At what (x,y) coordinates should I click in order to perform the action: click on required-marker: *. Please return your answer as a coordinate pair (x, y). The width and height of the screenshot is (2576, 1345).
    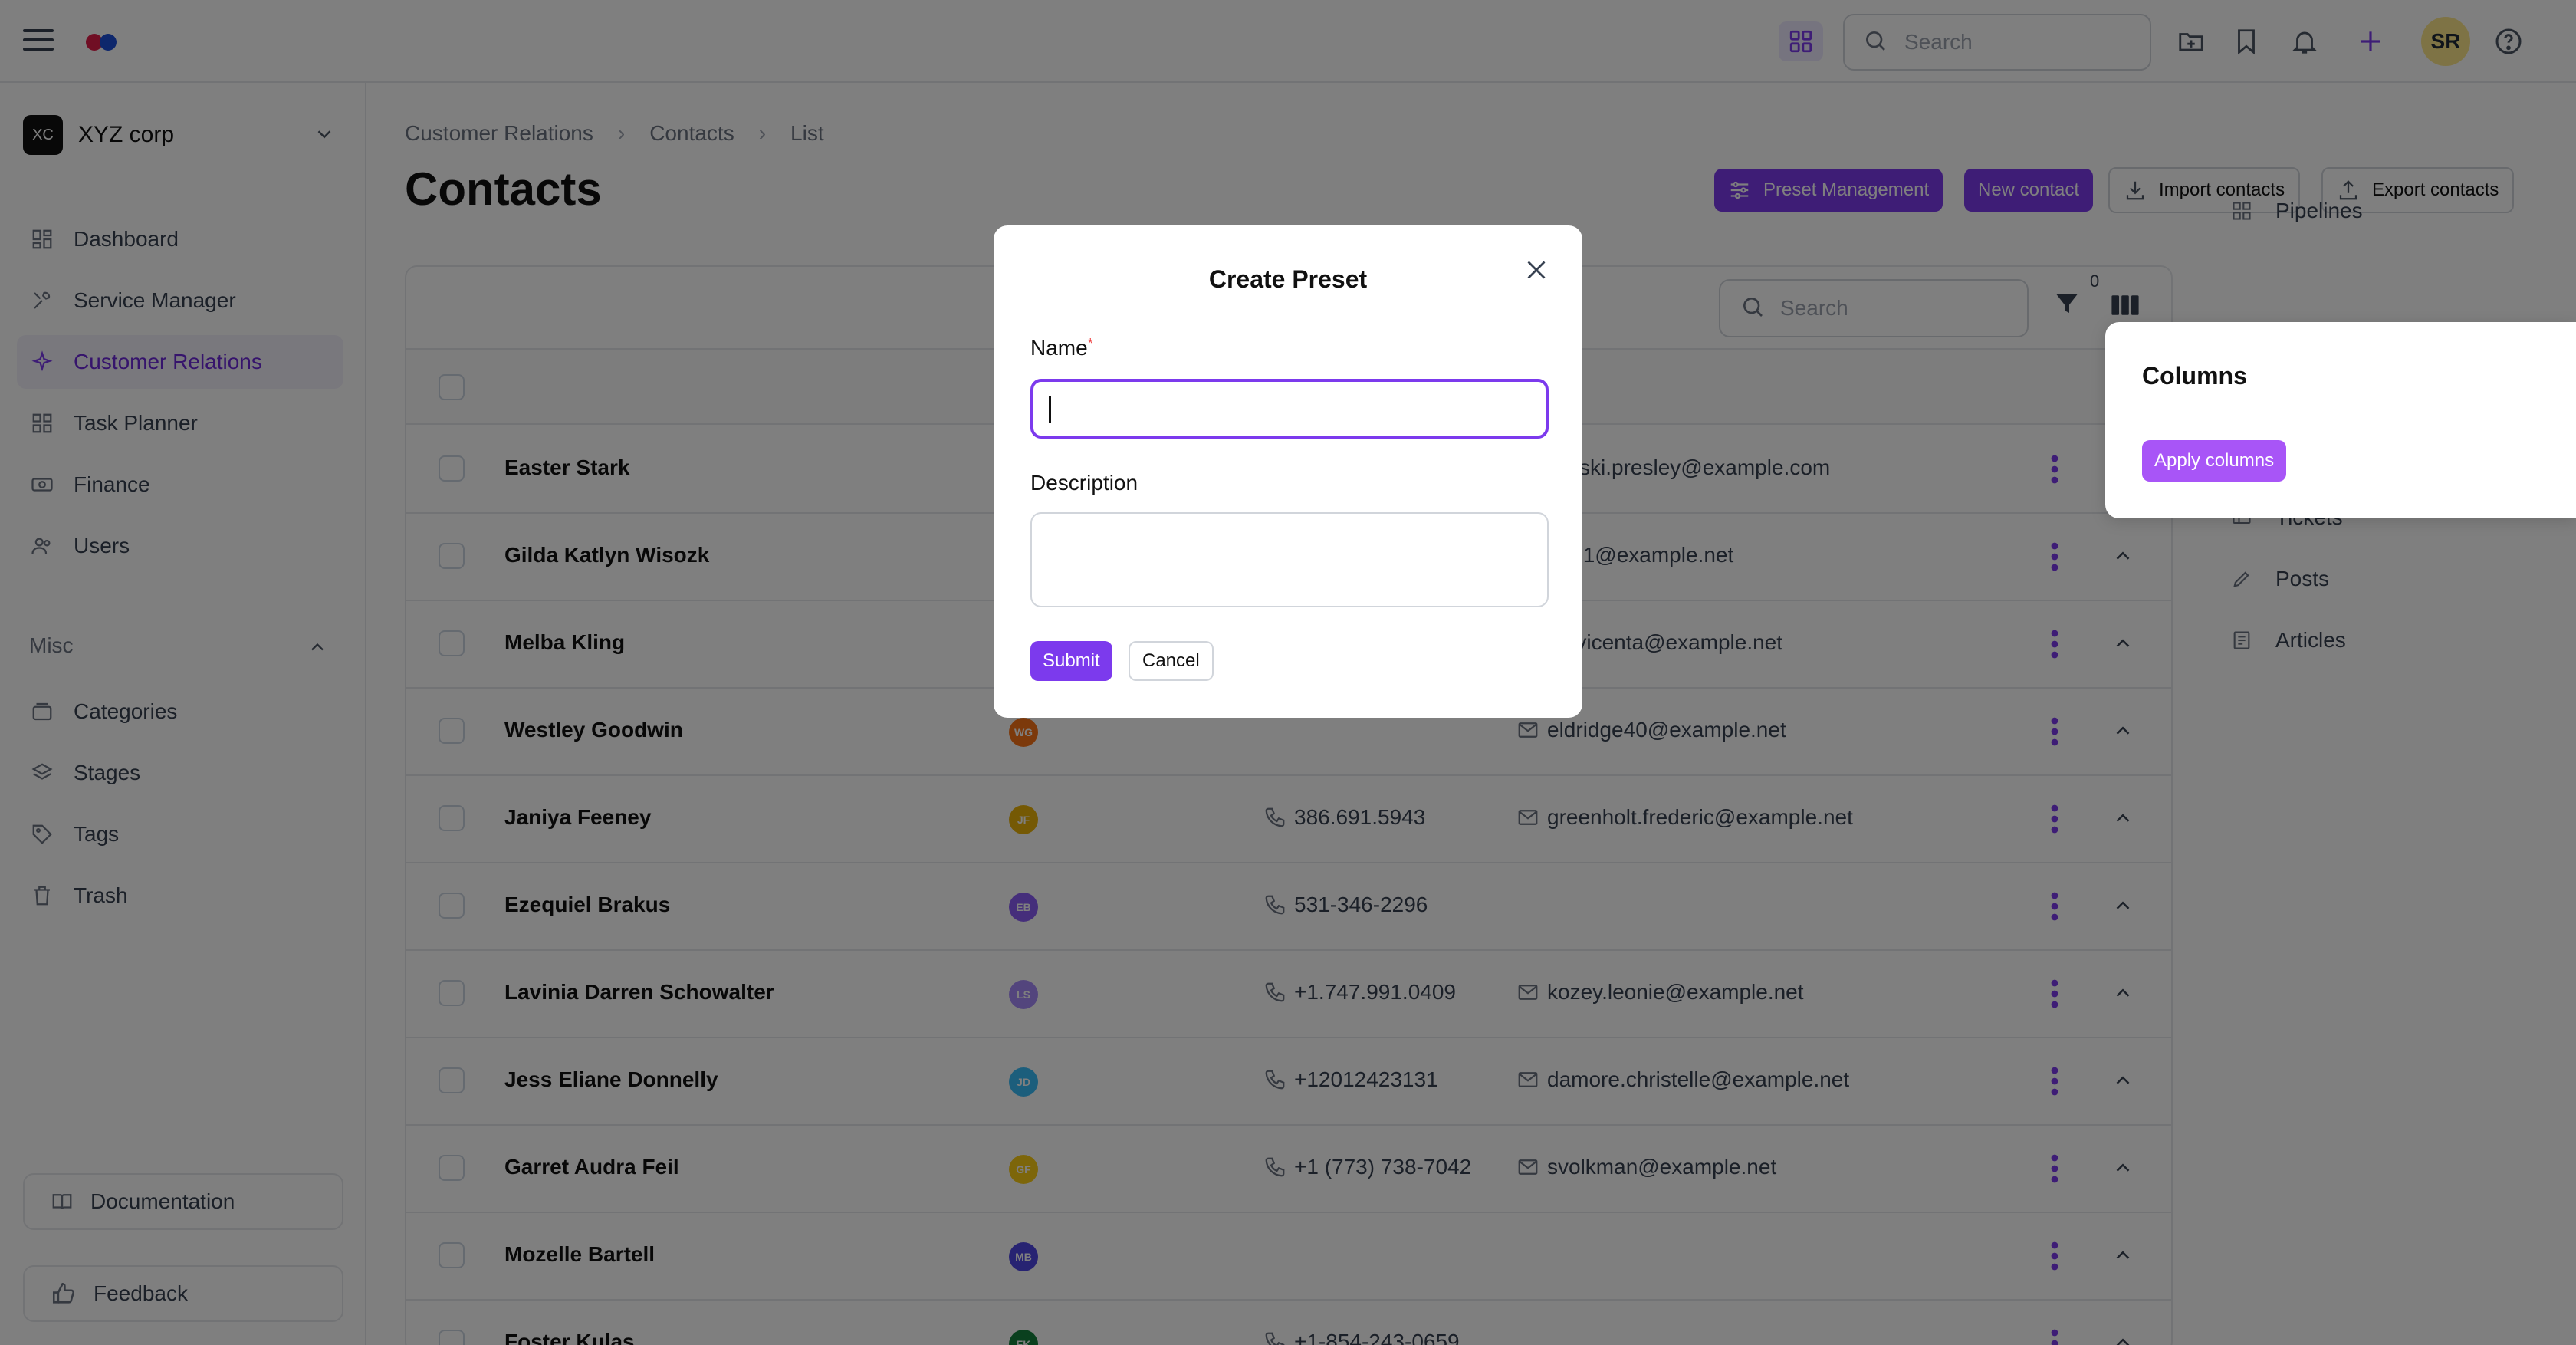
    Looking at the image, I should click on (1090, 343).